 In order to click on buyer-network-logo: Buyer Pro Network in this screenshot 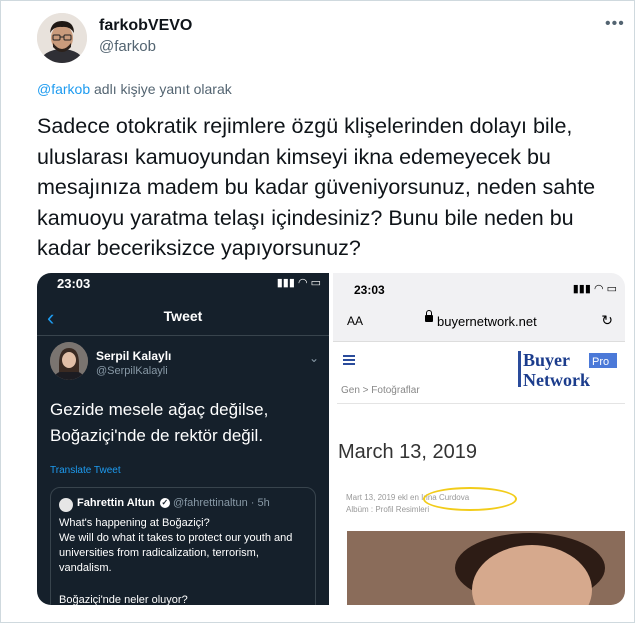, I will do `click(568, 369)`.